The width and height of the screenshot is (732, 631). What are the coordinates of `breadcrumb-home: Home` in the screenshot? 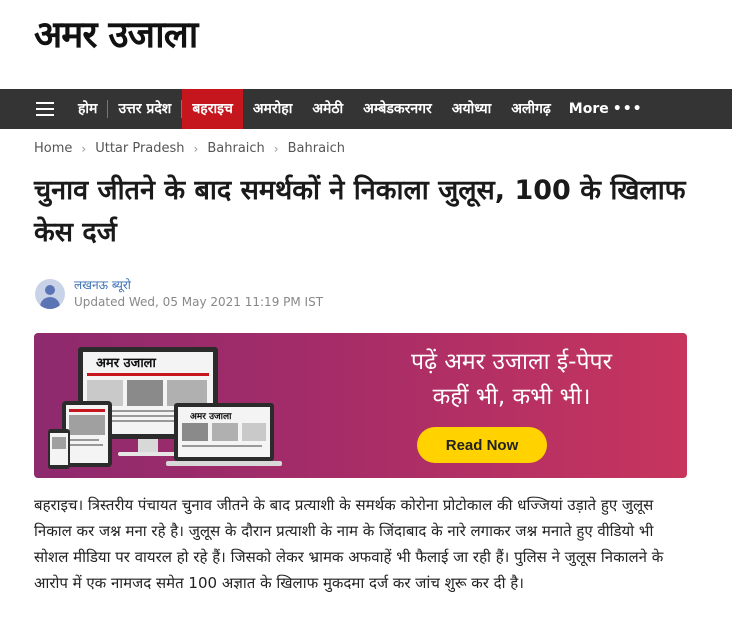 It's located at (53, 148).